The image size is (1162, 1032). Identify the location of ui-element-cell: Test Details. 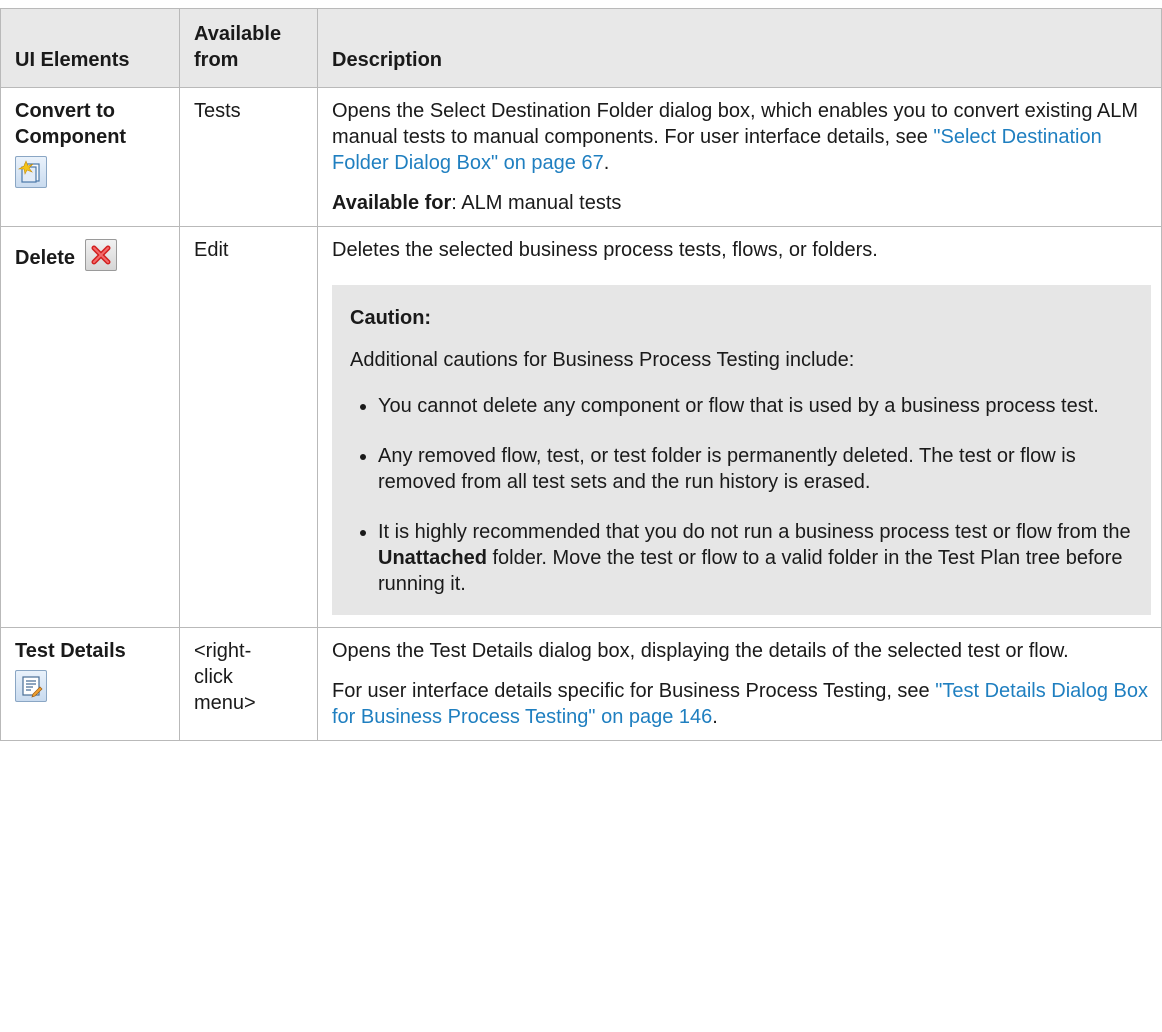
(90, 684).